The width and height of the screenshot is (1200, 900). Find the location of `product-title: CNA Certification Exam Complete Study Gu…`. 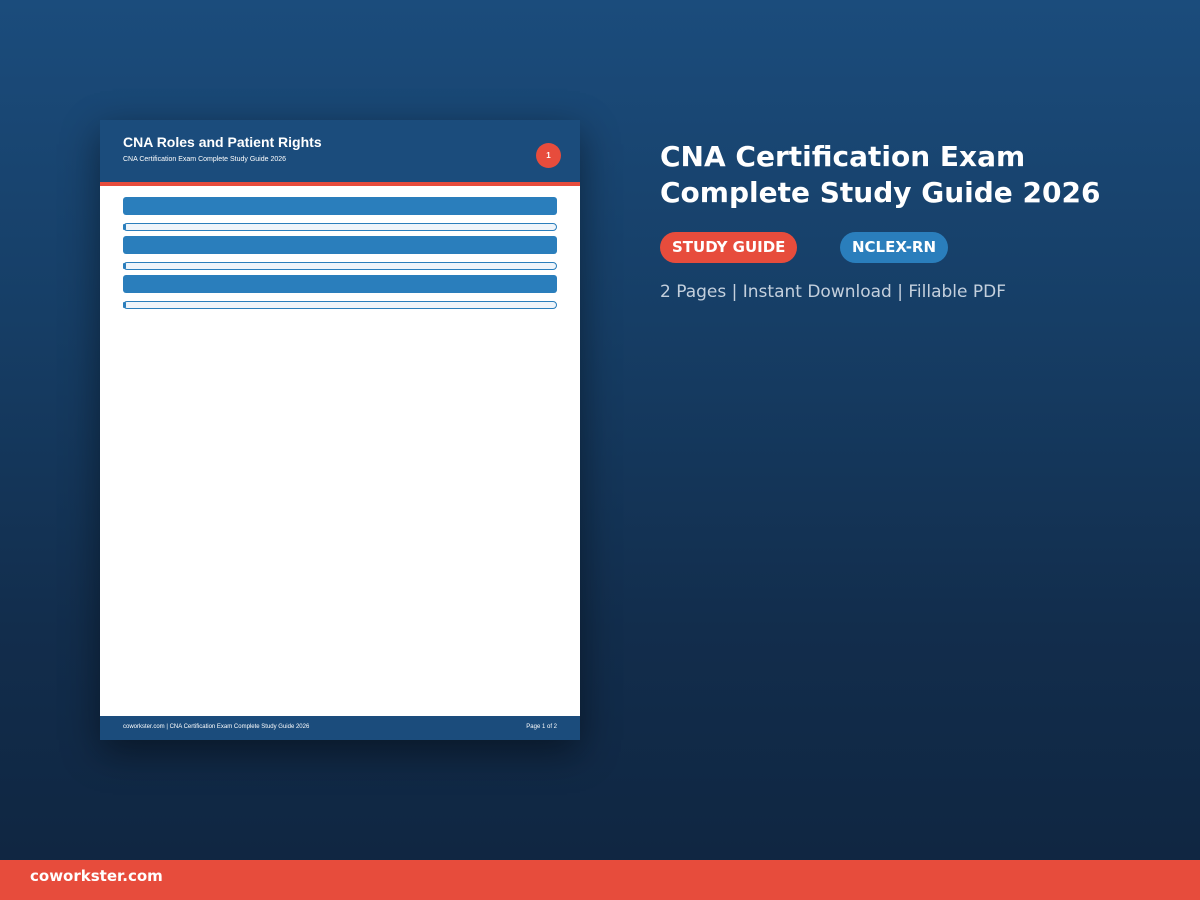

product-title: CNA Certification Exam Complete Study Gu… is located at coordinates (920, 175).